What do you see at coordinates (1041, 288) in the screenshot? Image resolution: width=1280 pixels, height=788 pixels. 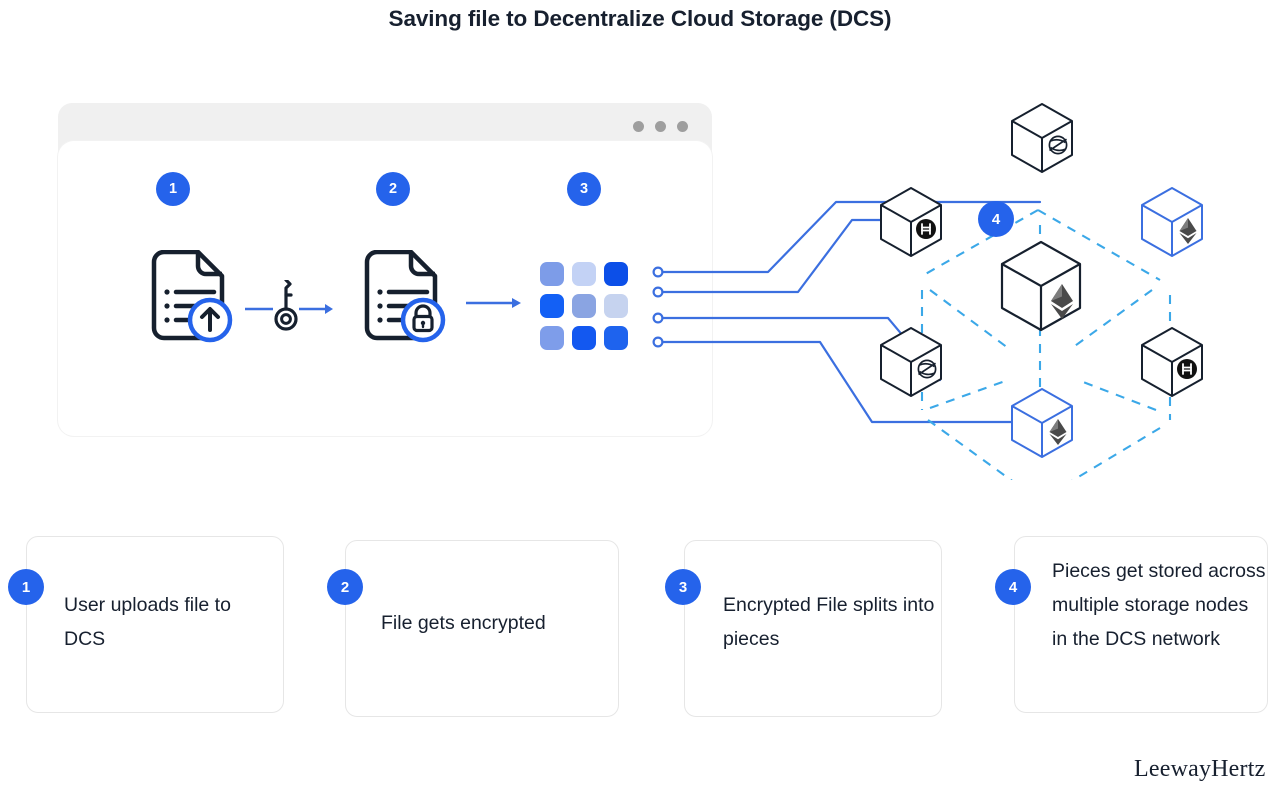 I see `node-center-ethereum-cube` at bounding box center [1041, 288].